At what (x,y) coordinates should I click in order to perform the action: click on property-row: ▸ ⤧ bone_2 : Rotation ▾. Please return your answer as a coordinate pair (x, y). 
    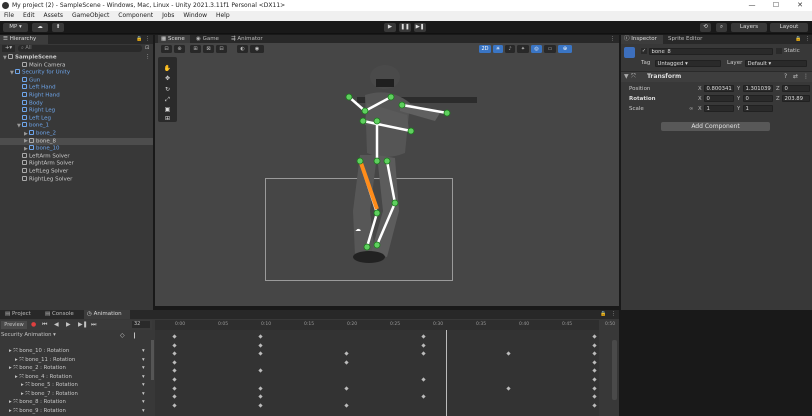
    Looking at the image, I should click on (76, 368).